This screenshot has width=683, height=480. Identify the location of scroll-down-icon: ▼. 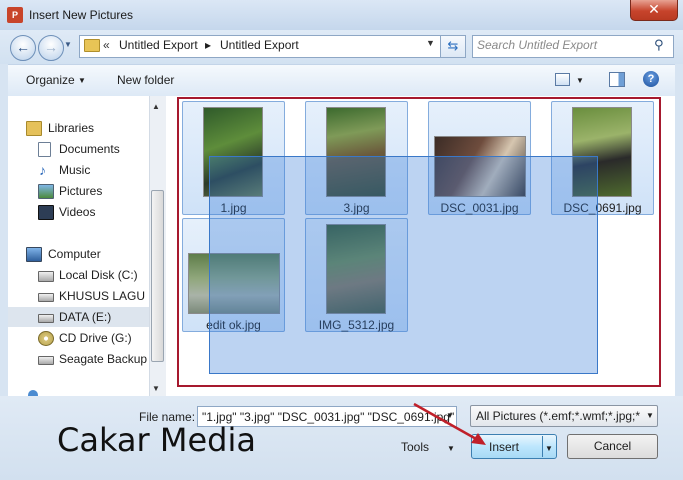
(156, 388).